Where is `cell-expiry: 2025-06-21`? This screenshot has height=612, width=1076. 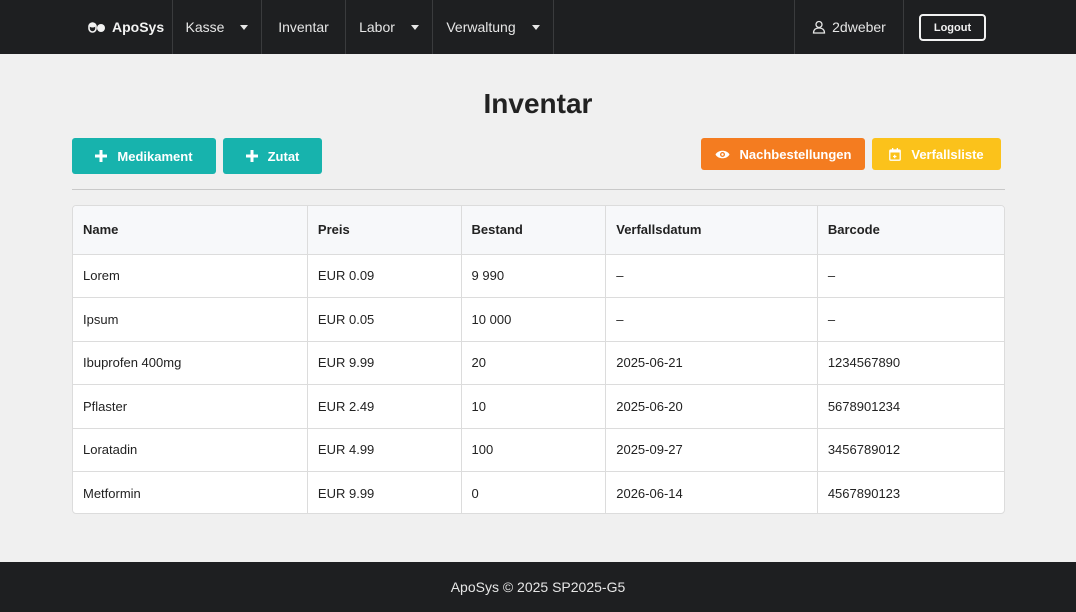
cell-expiry: 2025-06-21 is located at coordinates (711, 363).